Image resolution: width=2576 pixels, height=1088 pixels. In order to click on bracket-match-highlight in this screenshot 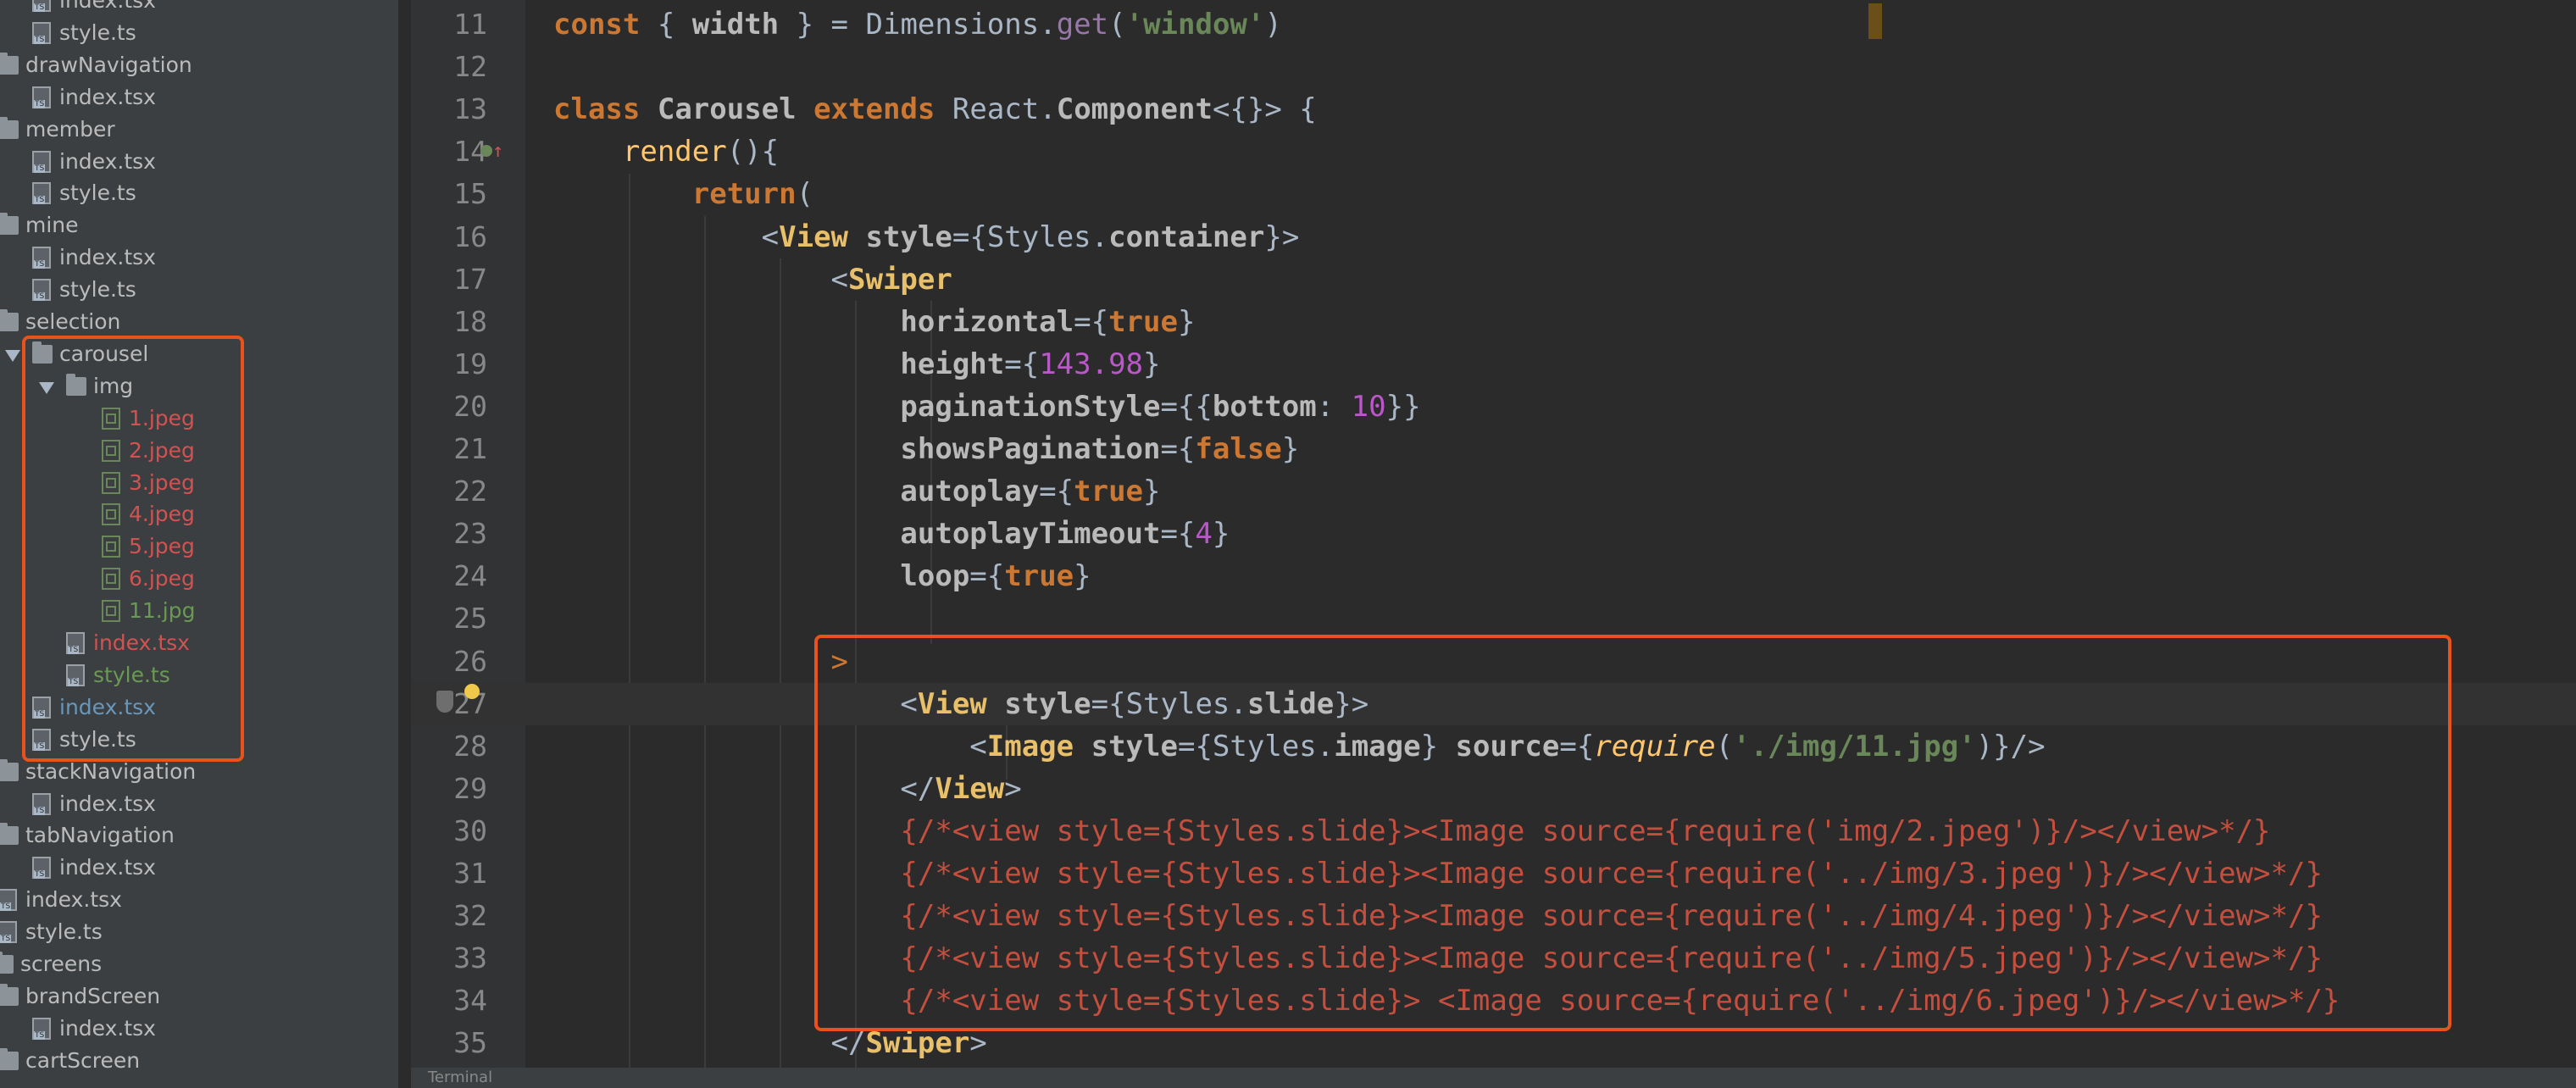, I will do `click(1875, 21)`.